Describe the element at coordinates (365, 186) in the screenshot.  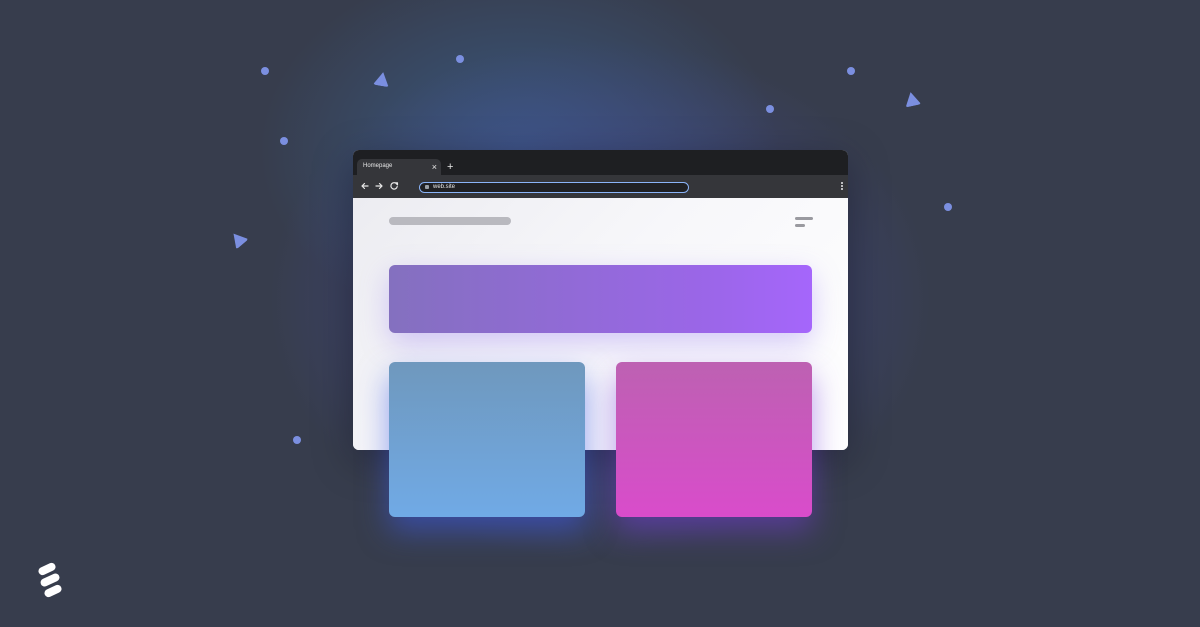
I see `back-arrow-icon` at that location.